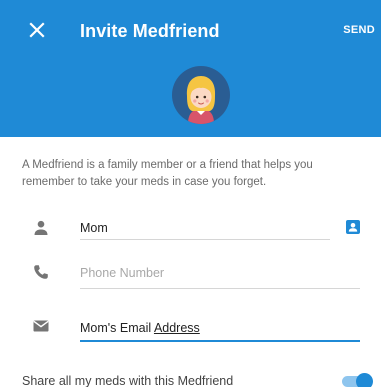 This screenshot has height=387, width=381. What do you see at coordinates (117, 328) in the screenshot?
I see `email-value-prefix: Mom's Email` at bounding box center [117, 328].